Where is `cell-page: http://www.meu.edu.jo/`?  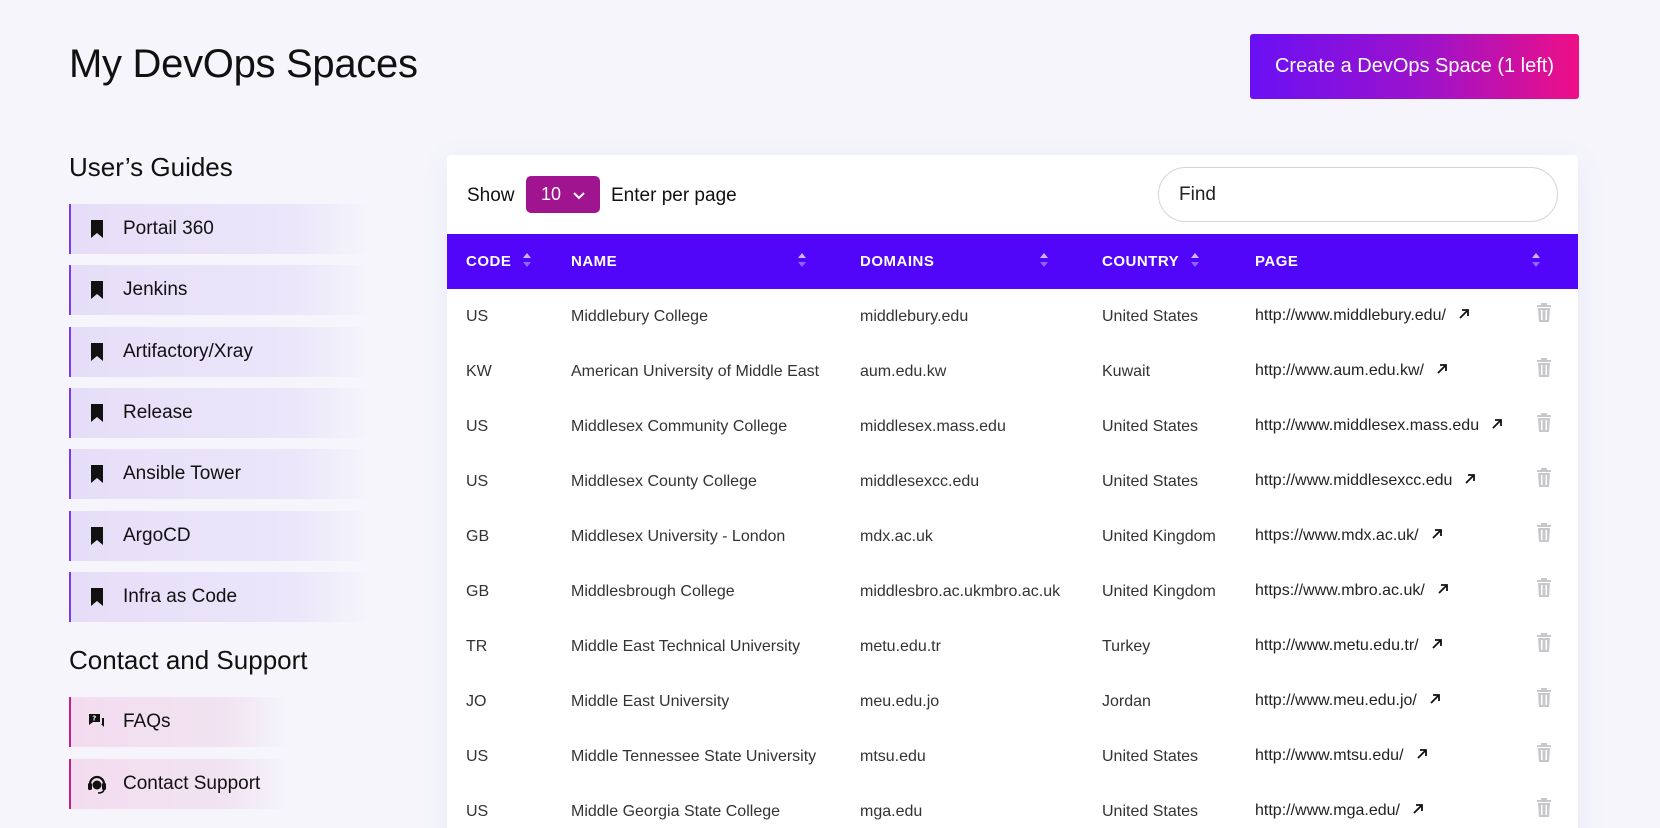 cell-page: http://www.meu.edu.jo/ is located at coordinates (1407, 701).